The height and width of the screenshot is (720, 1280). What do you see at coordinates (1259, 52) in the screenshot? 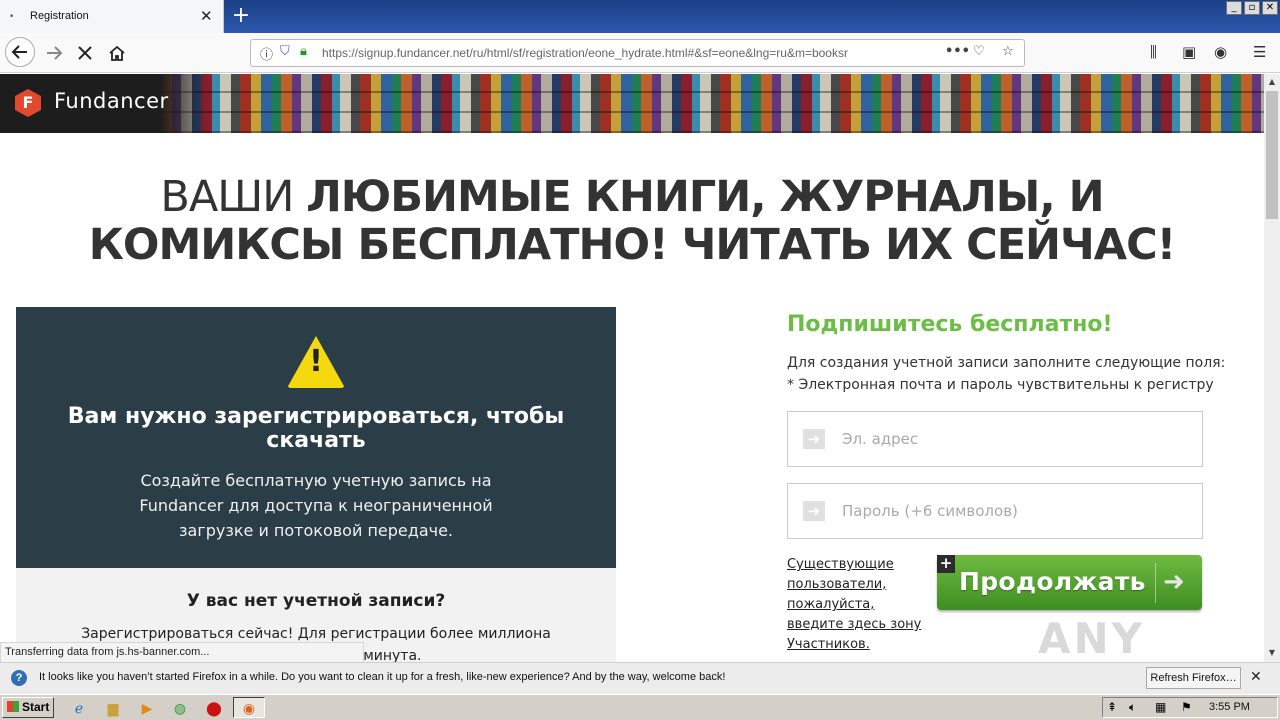
I see `menu-icon: ☰` at bounding box center [1259, 52].